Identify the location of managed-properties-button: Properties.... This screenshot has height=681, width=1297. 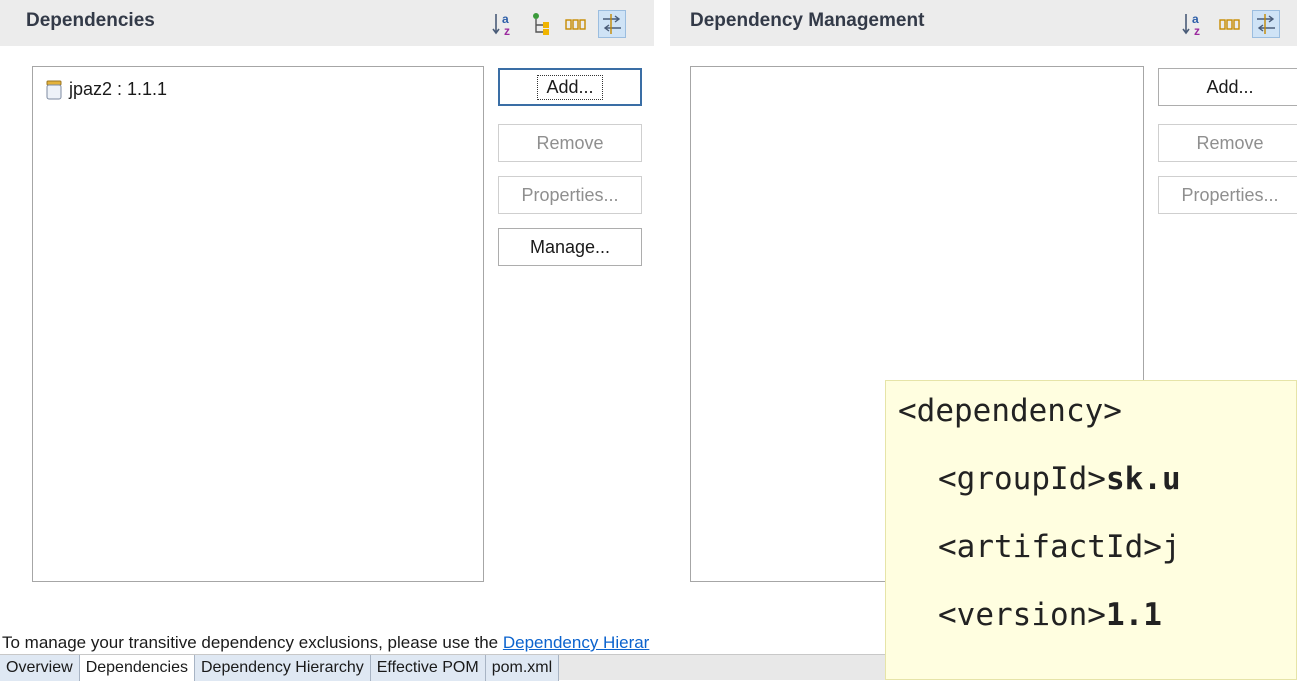
(1227, 195).